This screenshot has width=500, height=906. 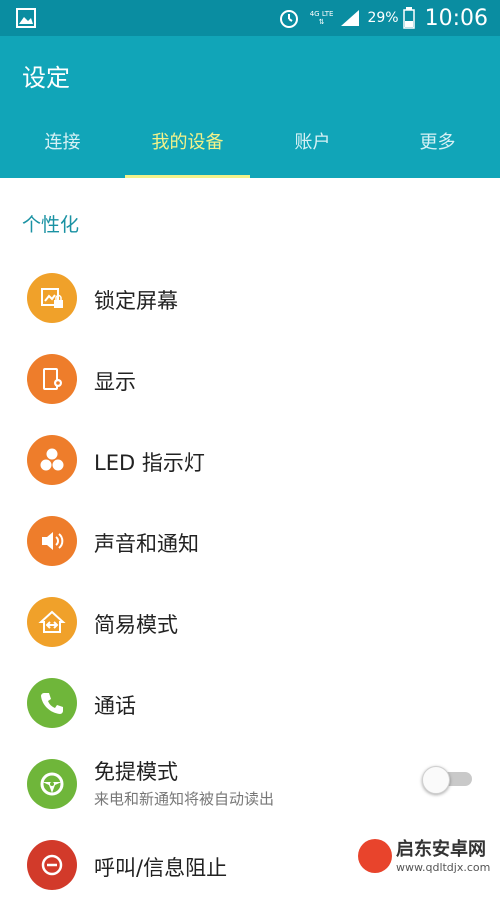 What do you see at coordinates (52, 865) in the screenshot?
I see `block-icon` at bounding box center [52, 865].